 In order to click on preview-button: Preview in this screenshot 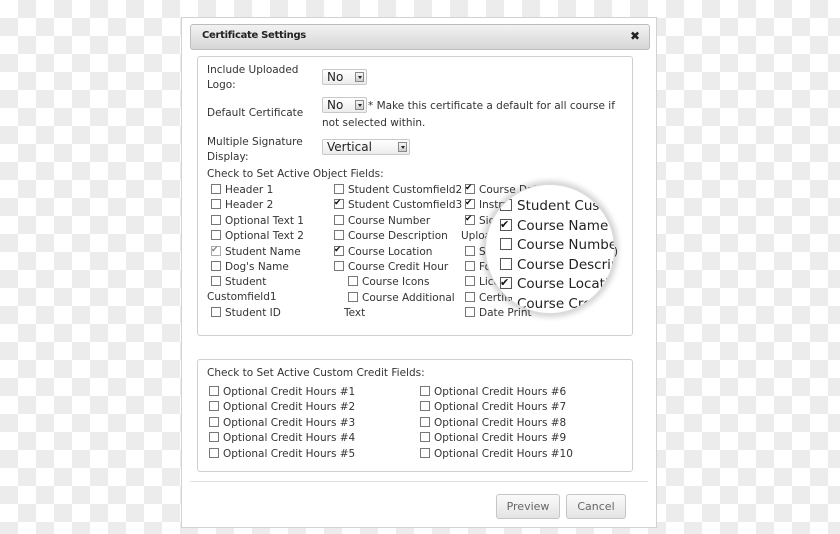, I will do `click(528, 506)`.